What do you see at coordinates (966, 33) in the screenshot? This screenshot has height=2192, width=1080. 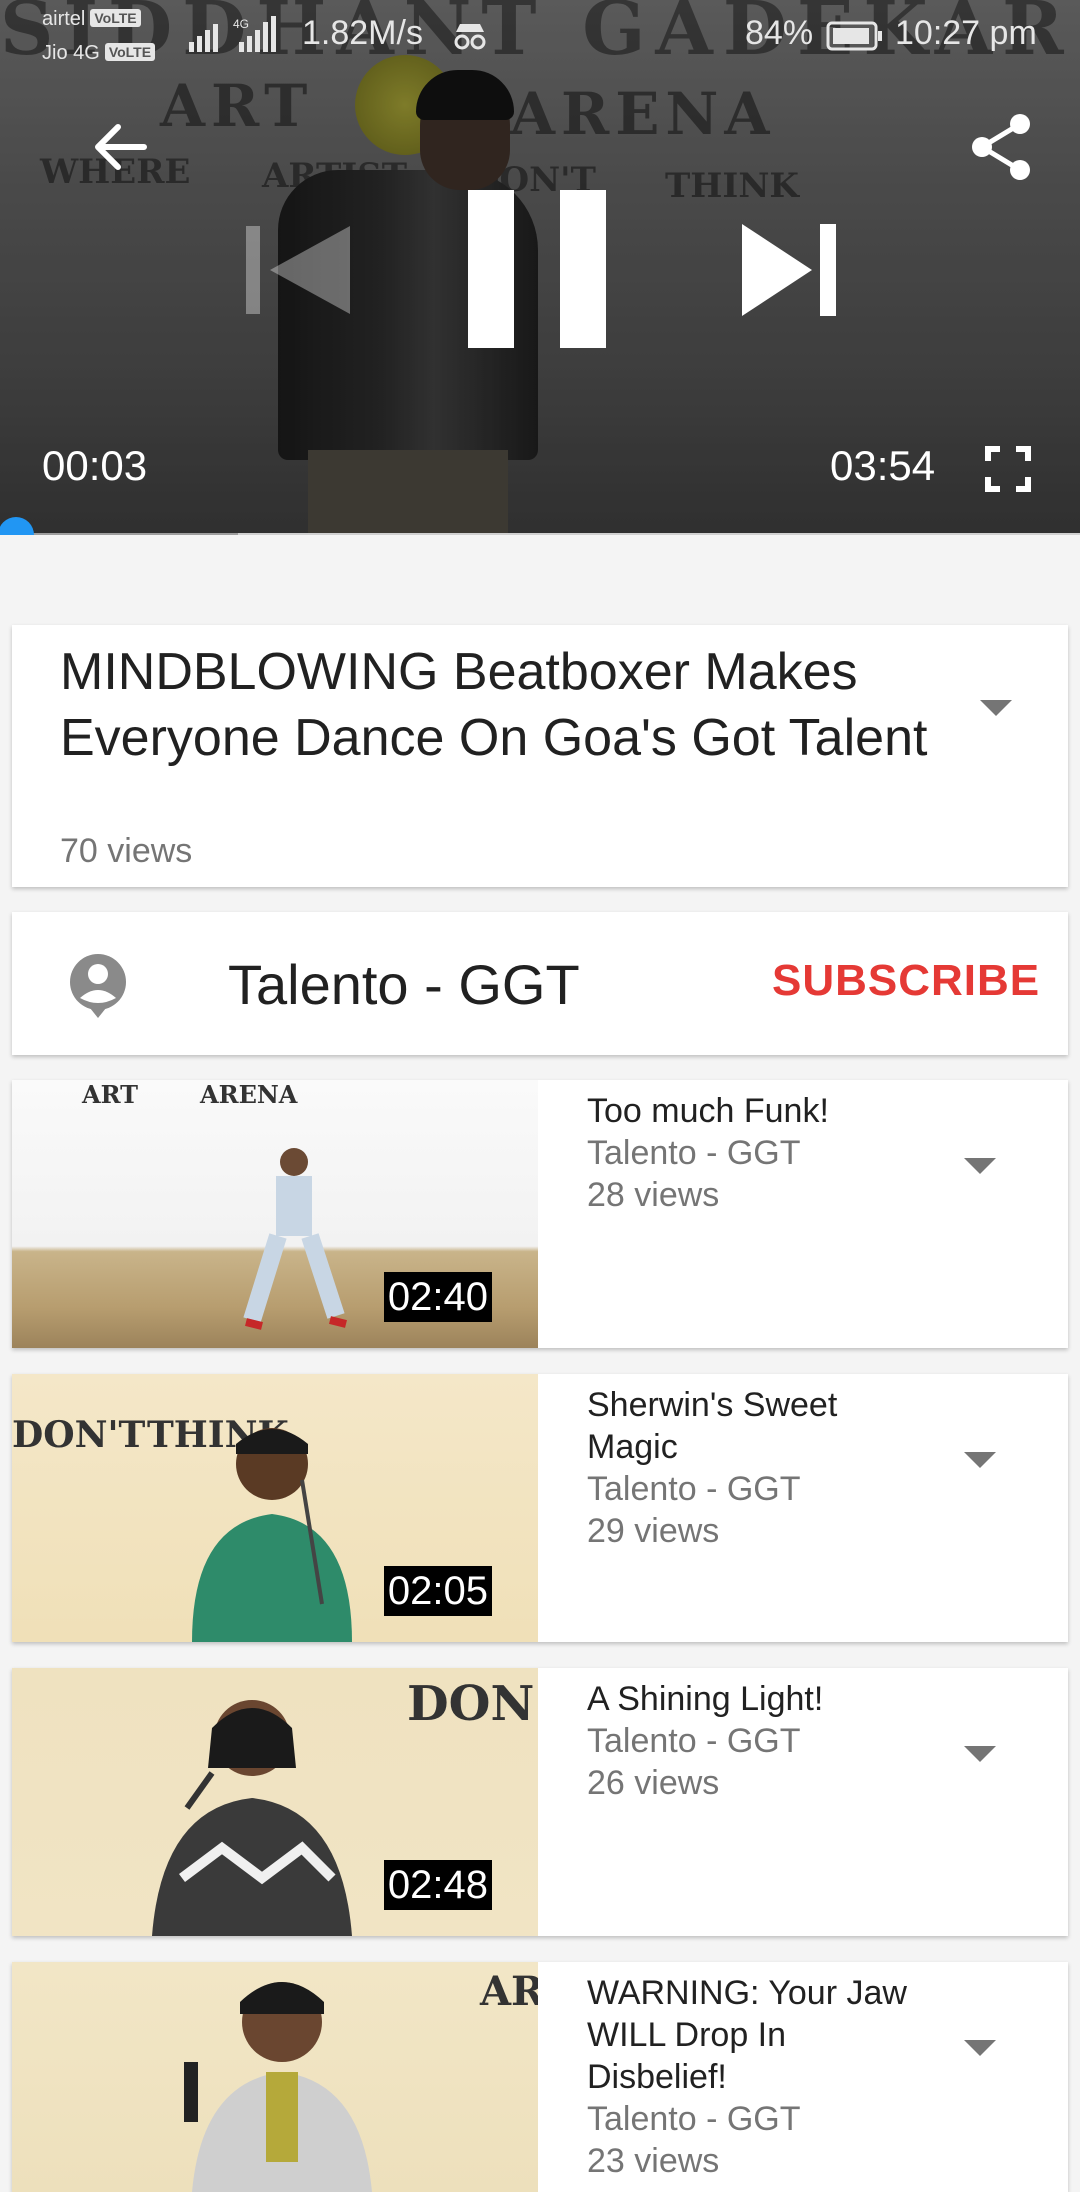 I see `clock: 10:27 pm` at bounding box center [966, 33].